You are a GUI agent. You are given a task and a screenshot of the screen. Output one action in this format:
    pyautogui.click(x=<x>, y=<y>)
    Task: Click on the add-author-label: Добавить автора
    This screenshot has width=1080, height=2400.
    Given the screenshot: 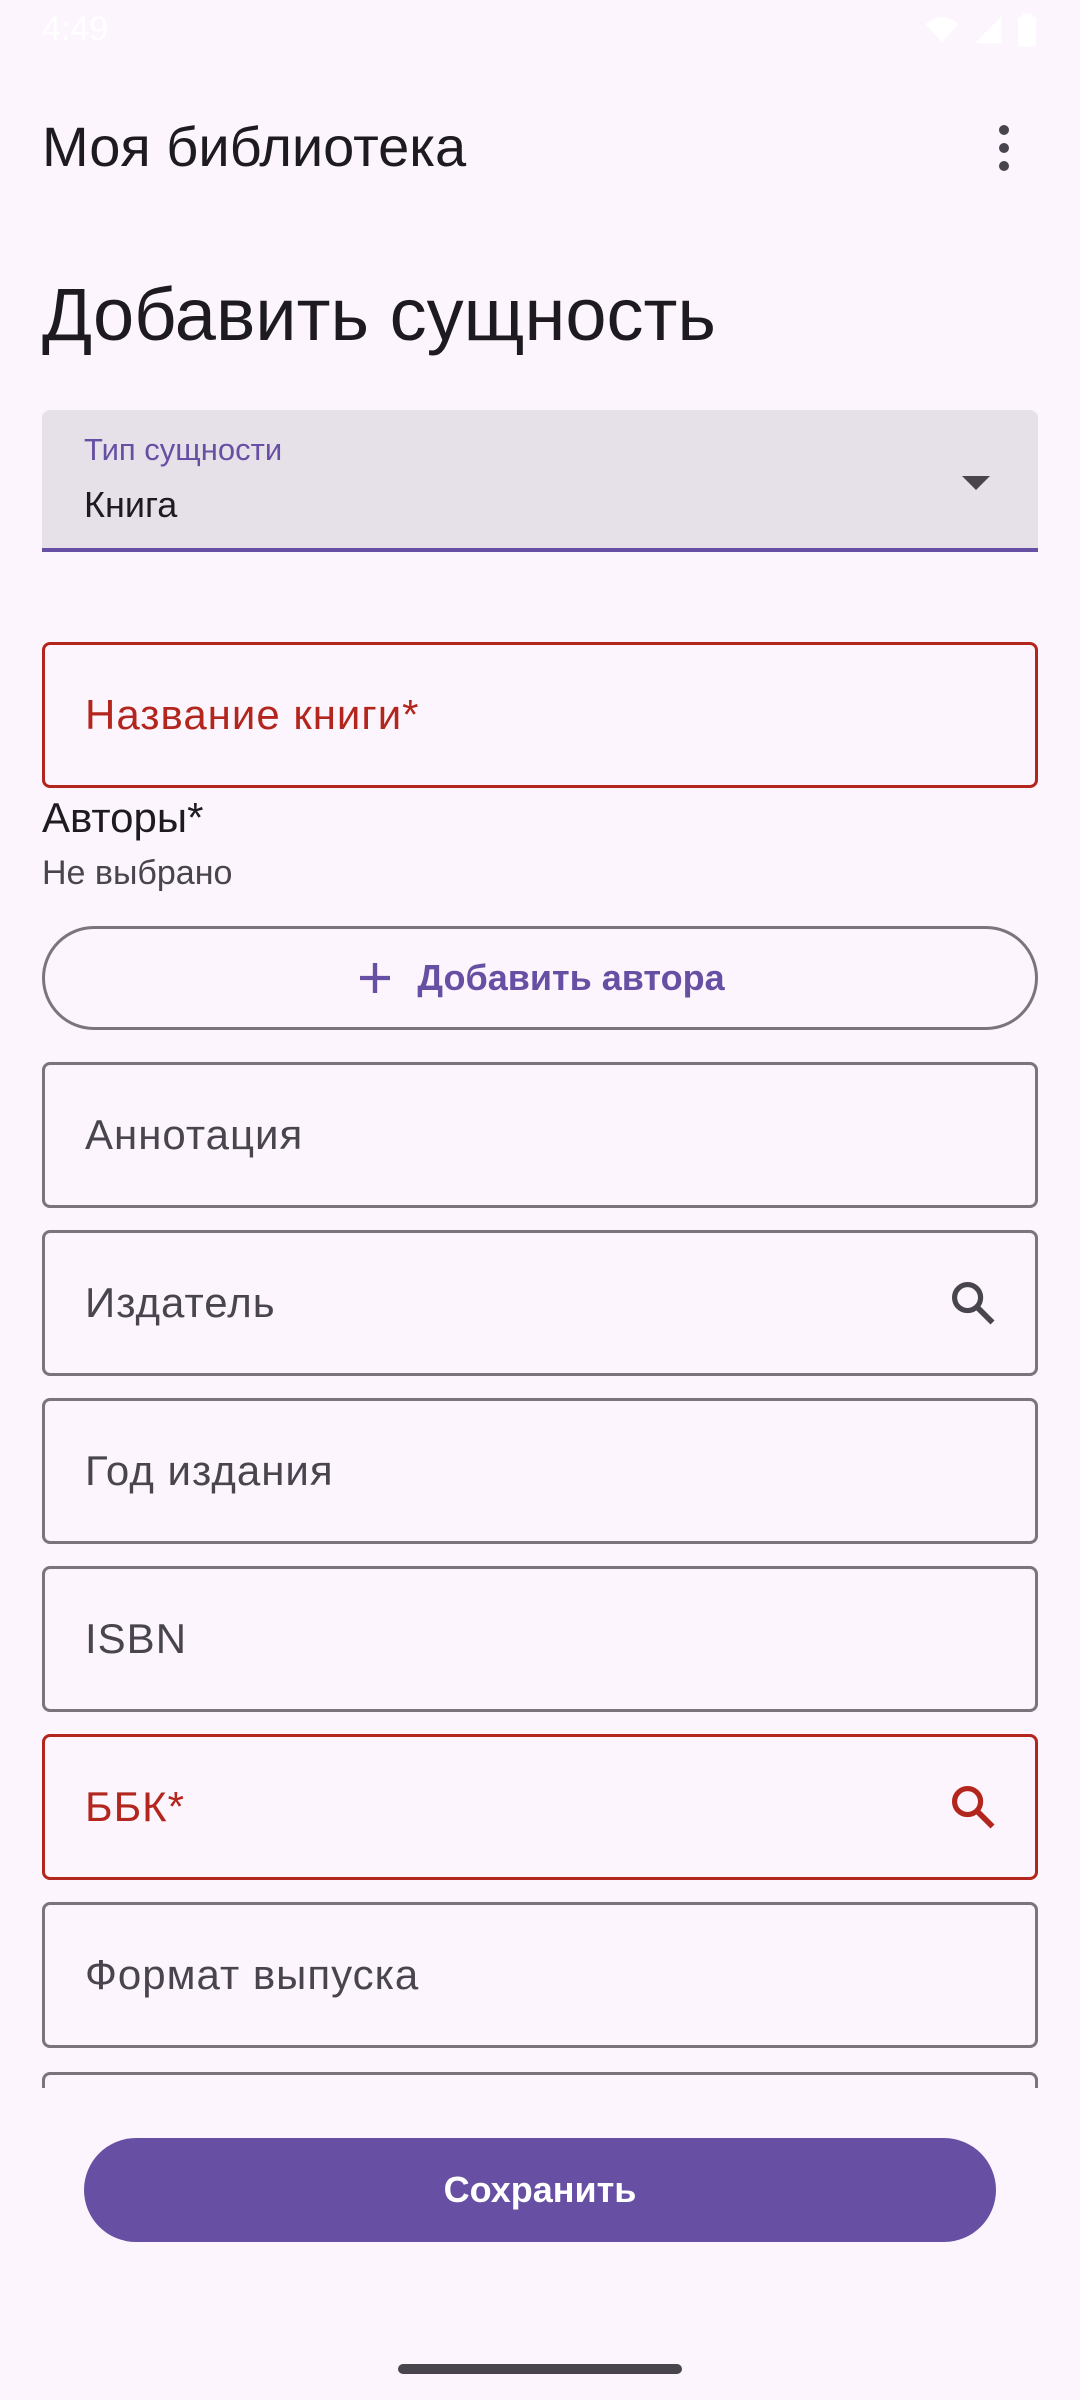 What is the action you would take?
    pyautogui.click(x=571, y=977)
    